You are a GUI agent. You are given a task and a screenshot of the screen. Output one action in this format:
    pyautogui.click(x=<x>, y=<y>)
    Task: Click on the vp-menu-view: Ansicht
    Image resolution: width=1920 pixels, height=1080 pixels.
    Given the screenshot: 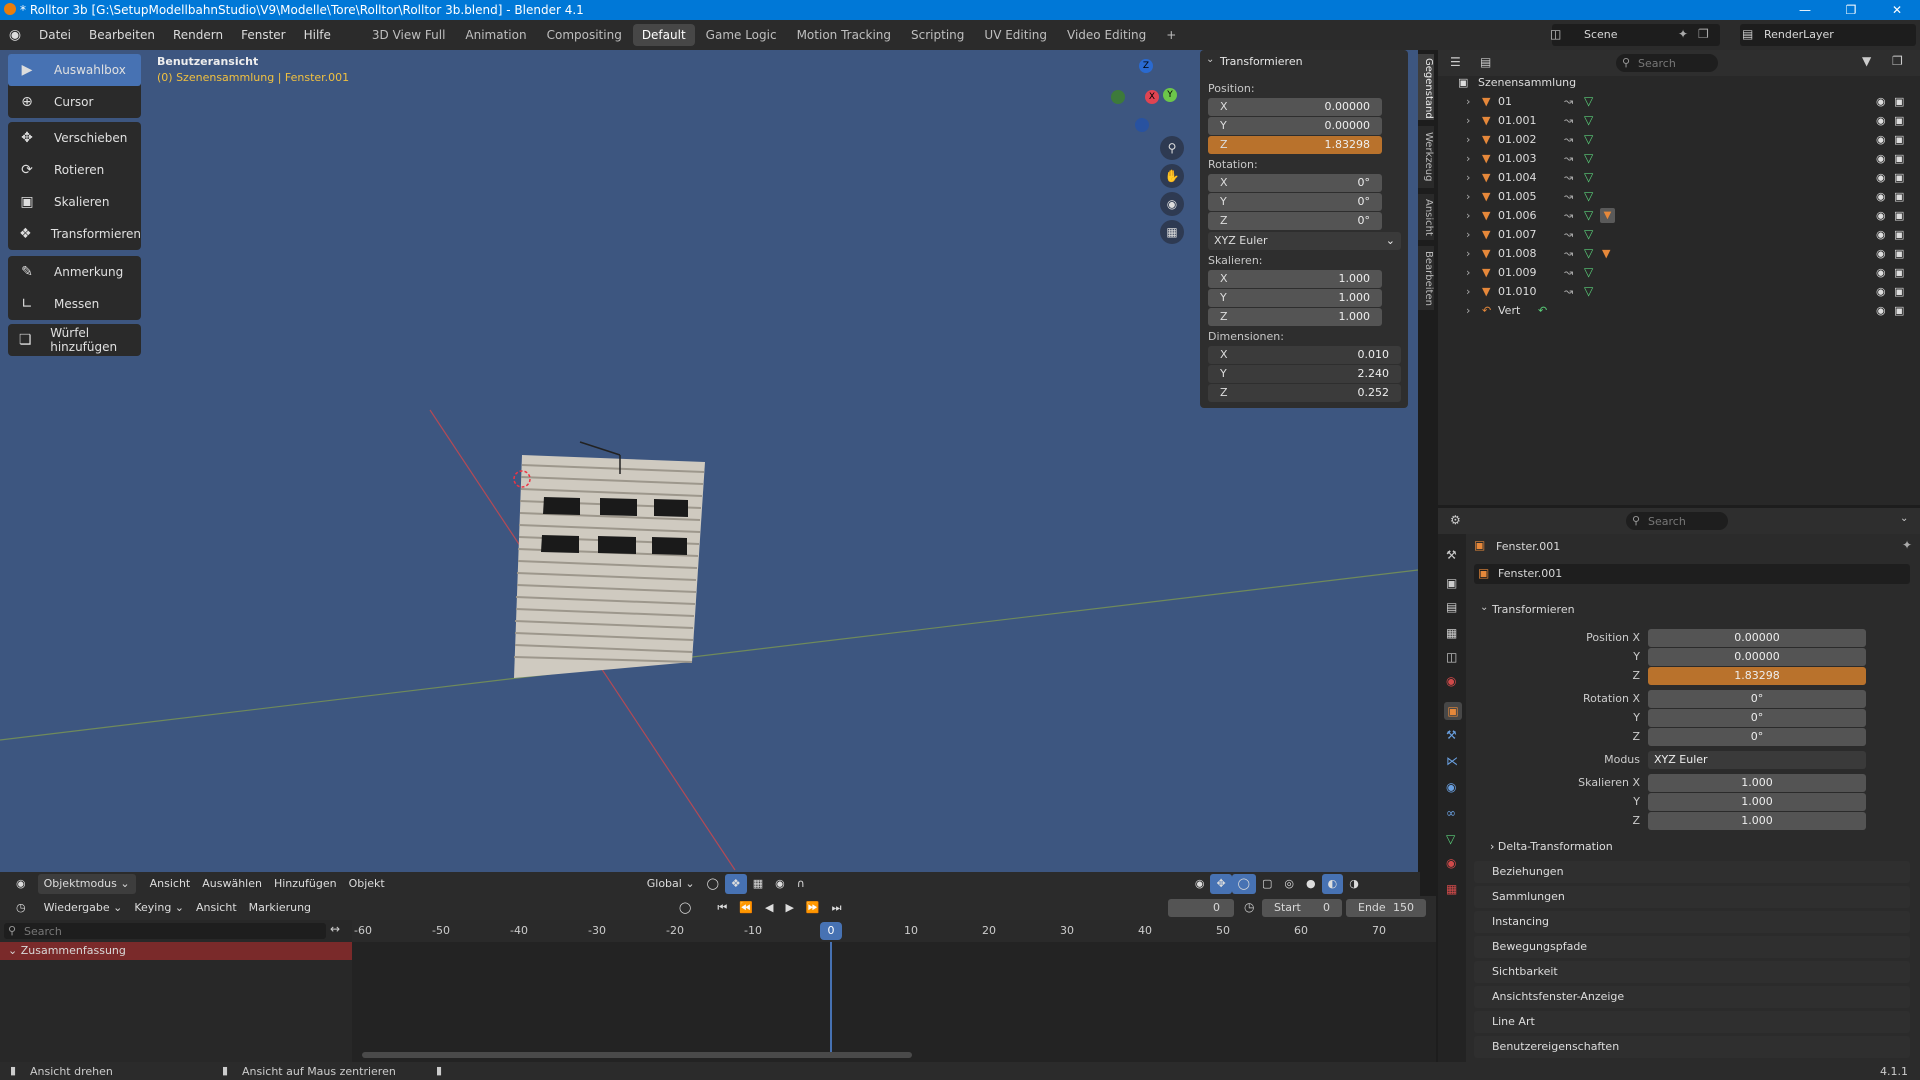 What is the action you would take?
    pyautogui.click(x=170, y=884)
    